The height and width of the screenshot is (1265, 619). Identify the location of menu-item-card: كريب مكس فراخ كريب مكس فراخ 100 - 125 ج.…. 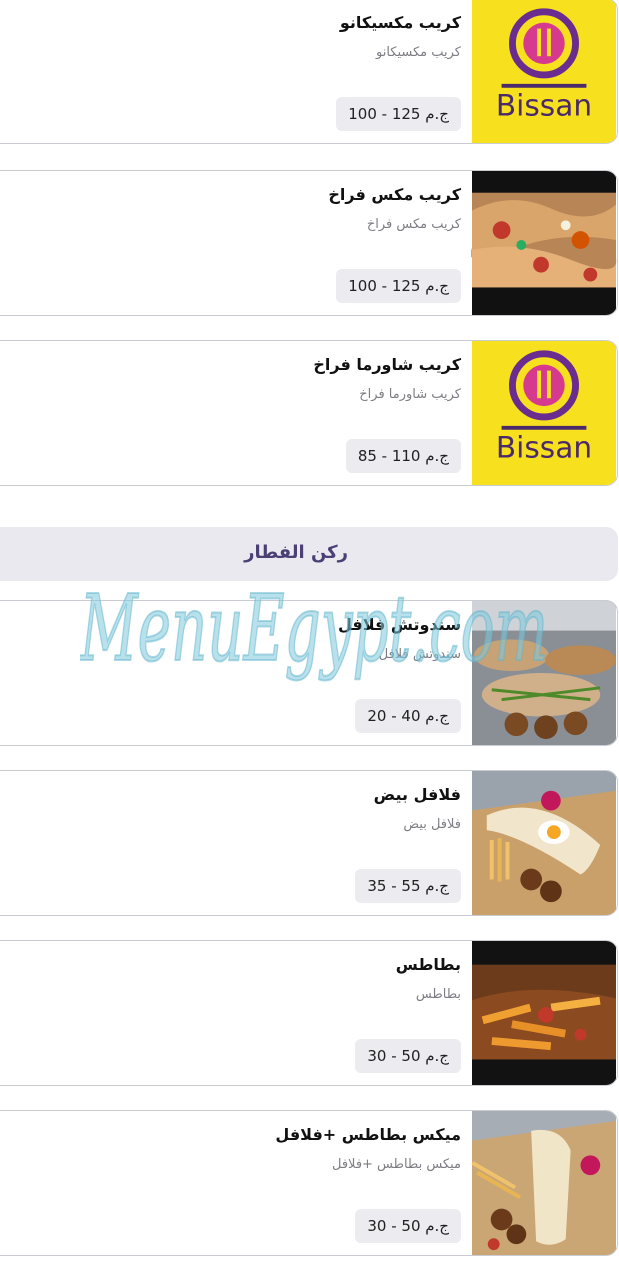
(309, 243).